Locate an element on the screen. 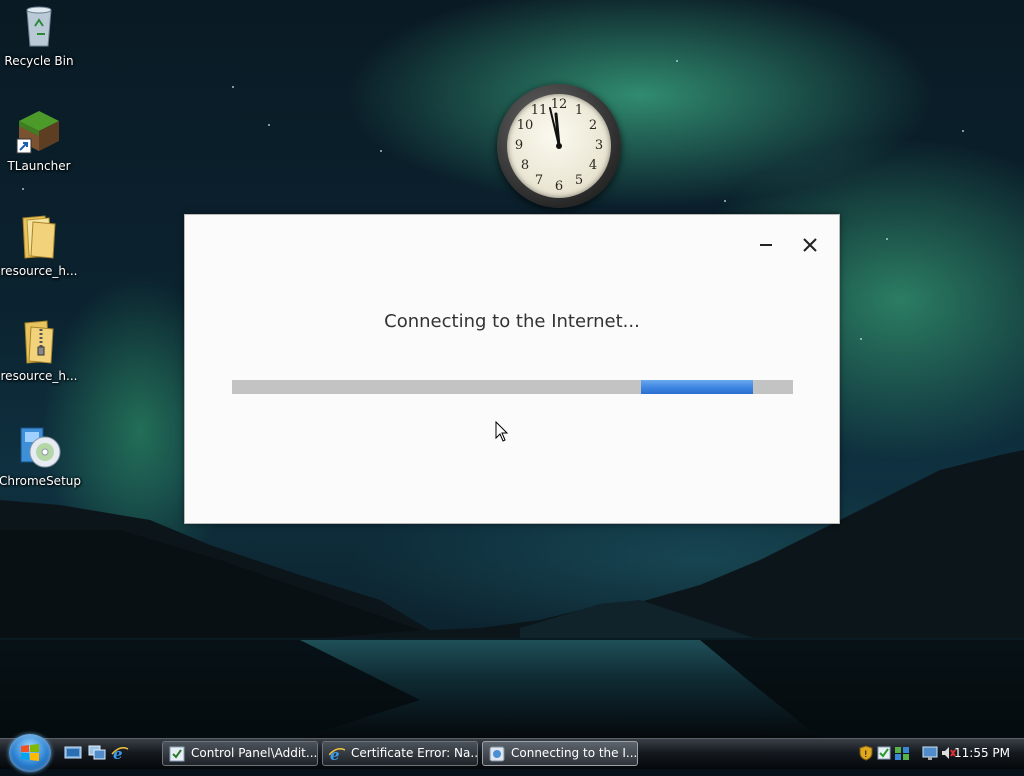 The image size is (1024, 776). internet-explorer-quicklaunch: e is located at coordinates (120, 754).